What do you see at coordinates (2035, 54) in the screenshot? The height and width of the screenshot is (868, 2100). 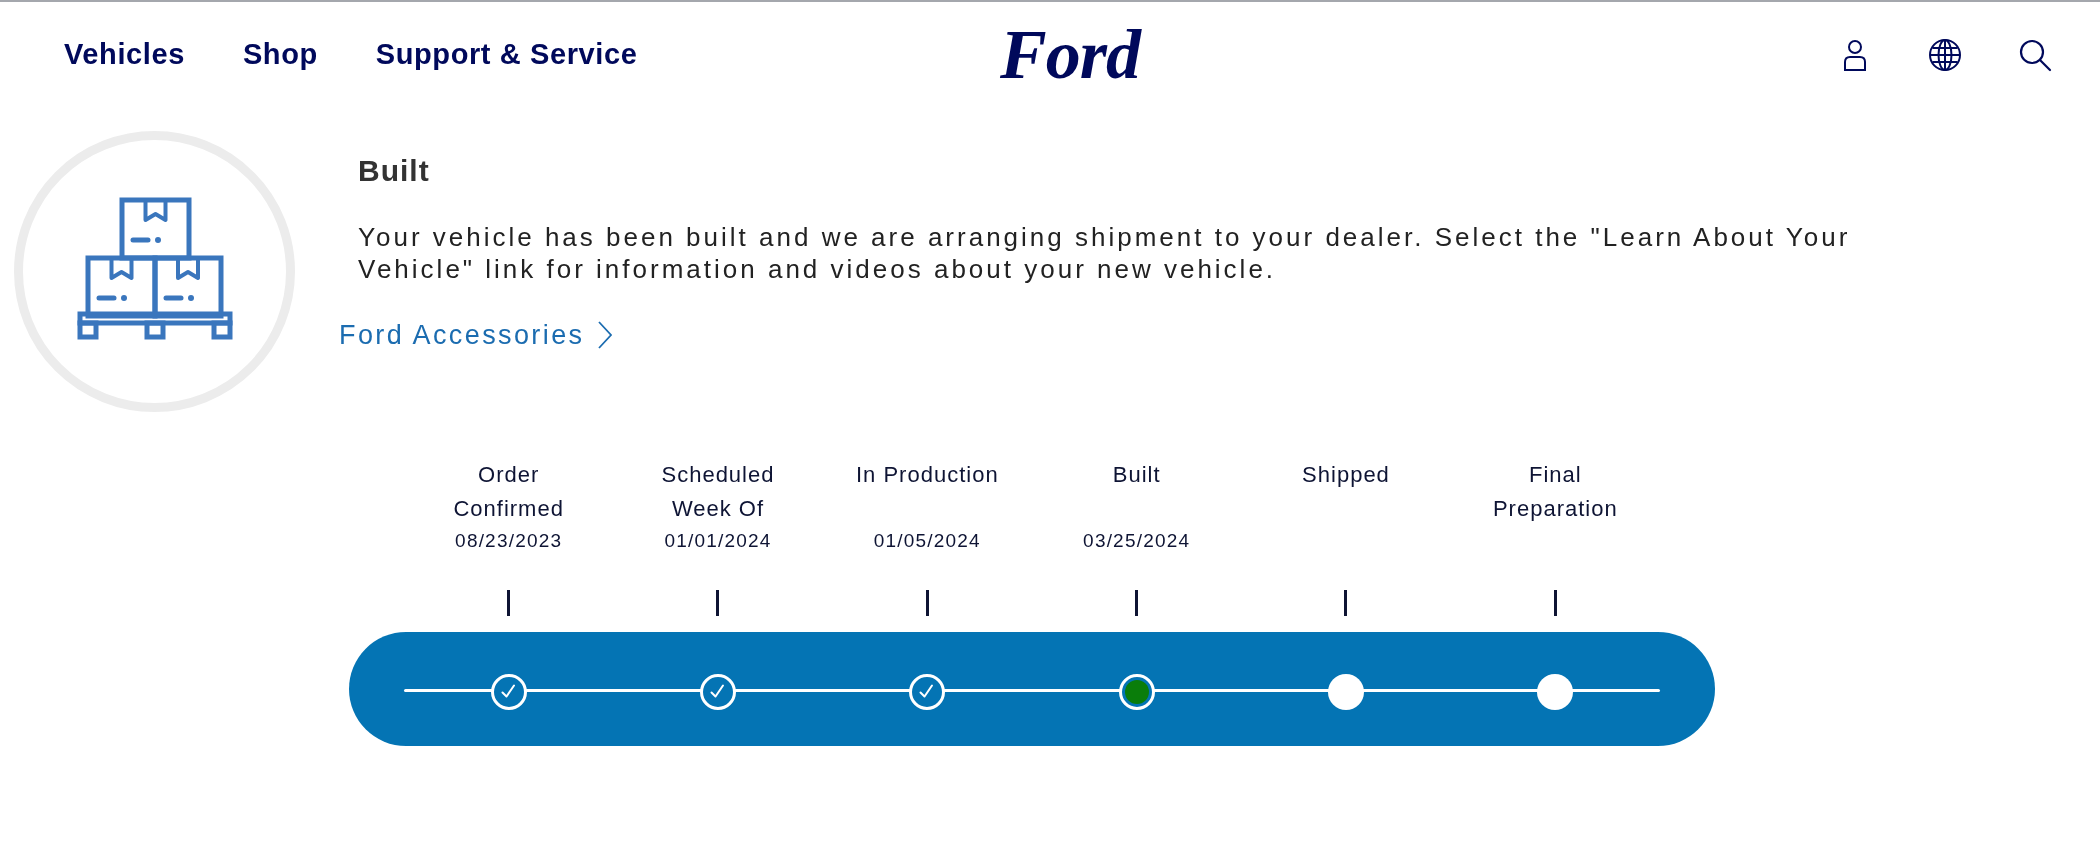 I see `search-icon` at bounding box center [2035, 54].